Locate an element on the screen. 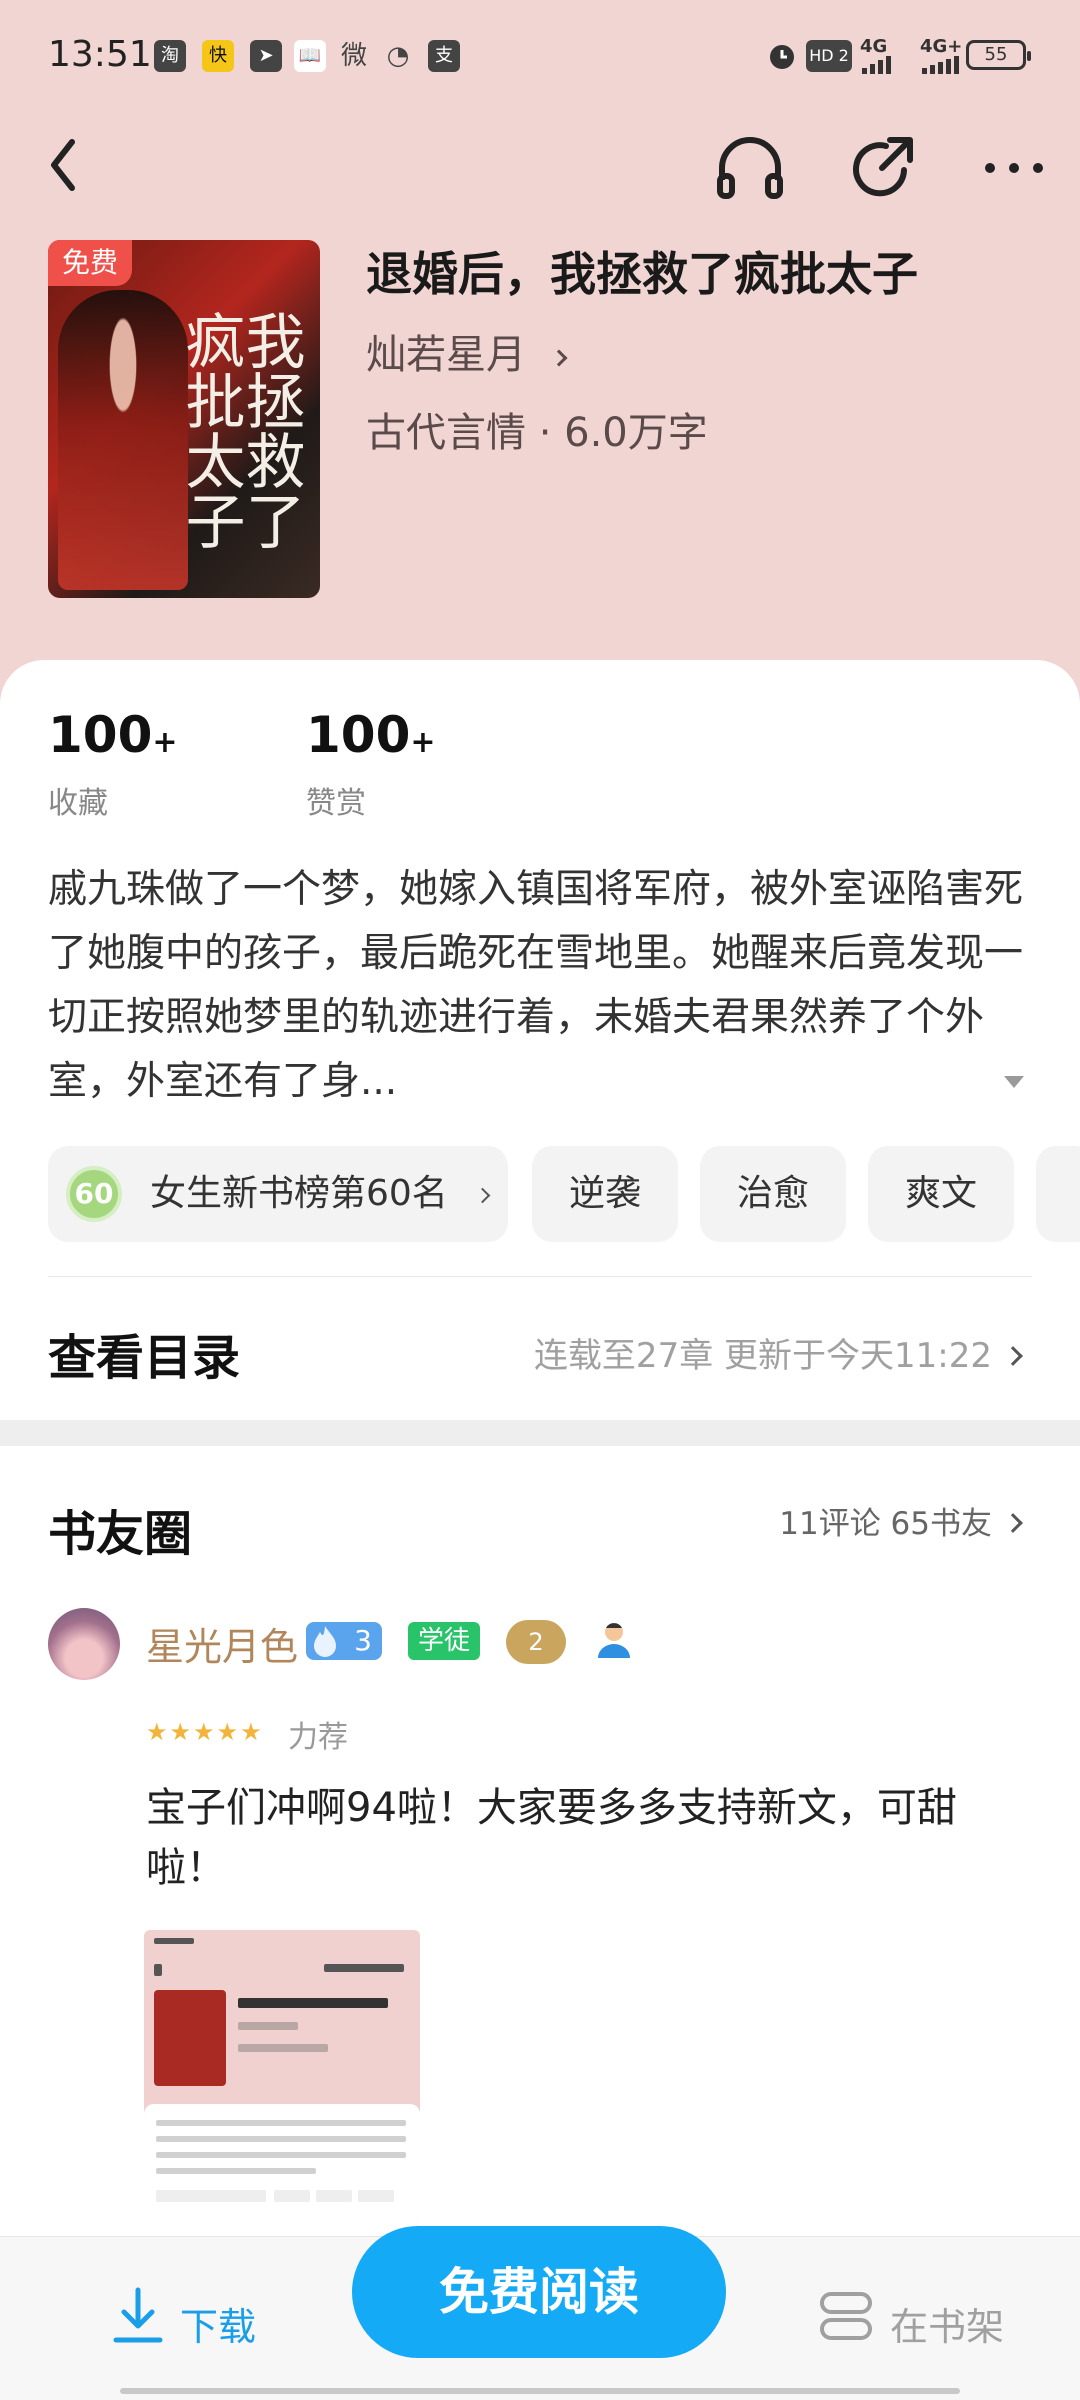 The width and height of the screenshot is (1080, 2400). tag-row: 60 女生新书榜第60名 逆袭 治愈 爽文 is located at coordinates (564, 1194).